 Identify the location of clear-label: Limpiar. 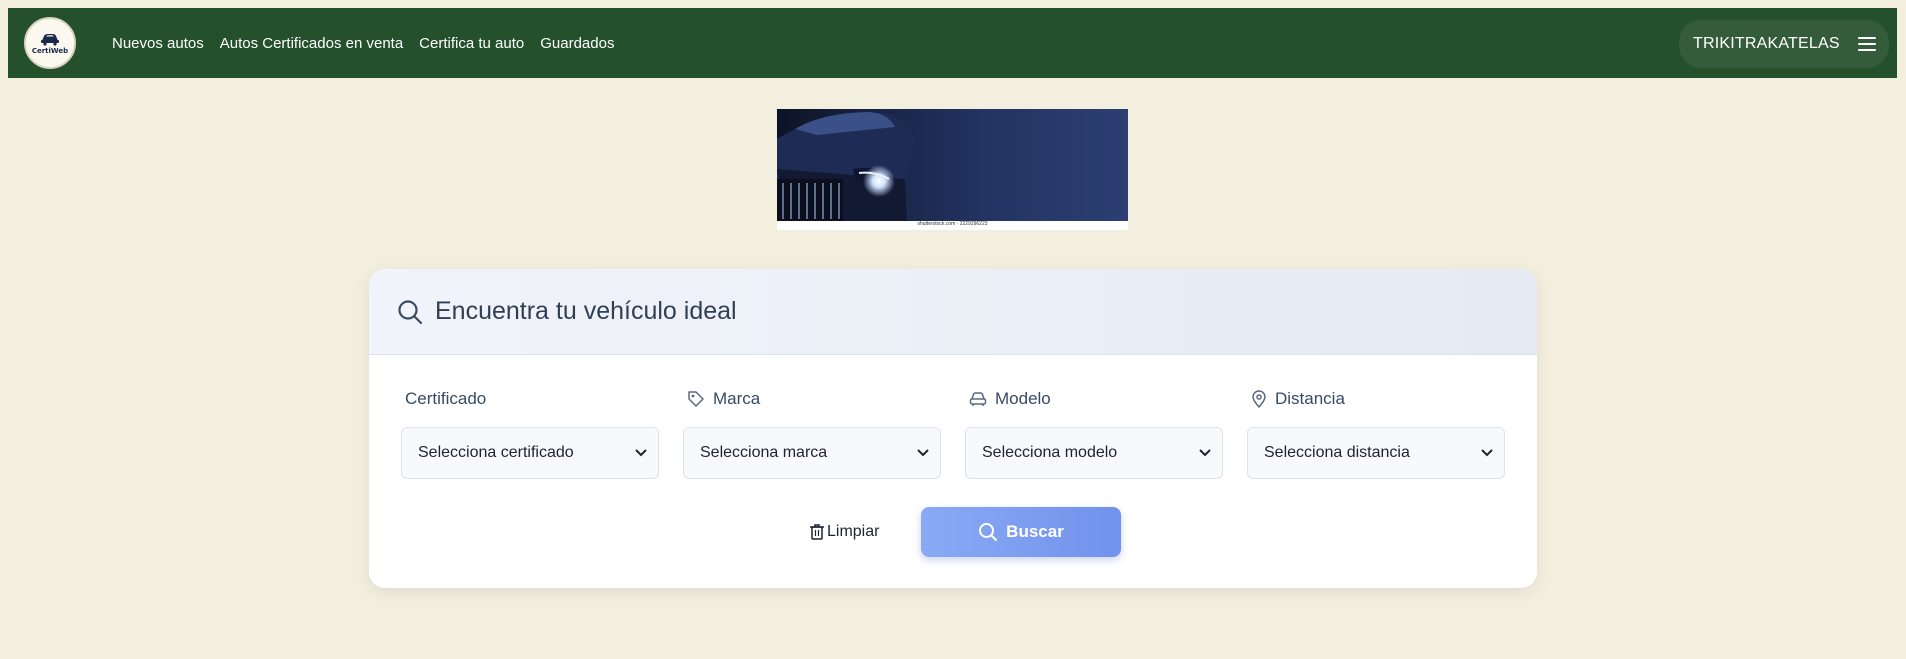
(853, 531).